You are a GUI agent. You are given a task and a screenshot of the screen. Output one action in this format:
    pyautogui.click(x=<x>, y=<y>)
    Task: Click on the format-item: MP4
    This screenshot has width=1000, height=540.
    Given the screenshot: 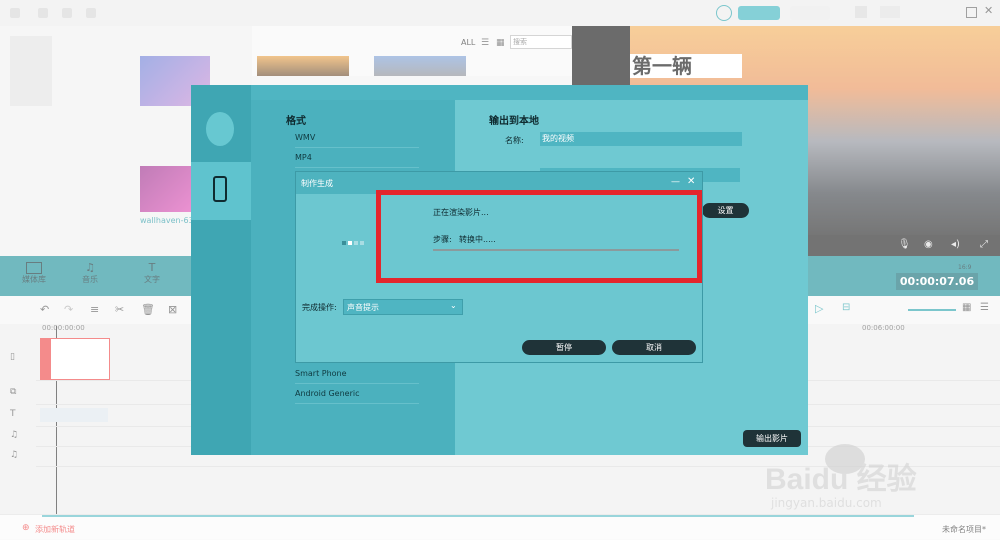 What is the action you would take?
    pyautogui.click(x=357, y=158)
    